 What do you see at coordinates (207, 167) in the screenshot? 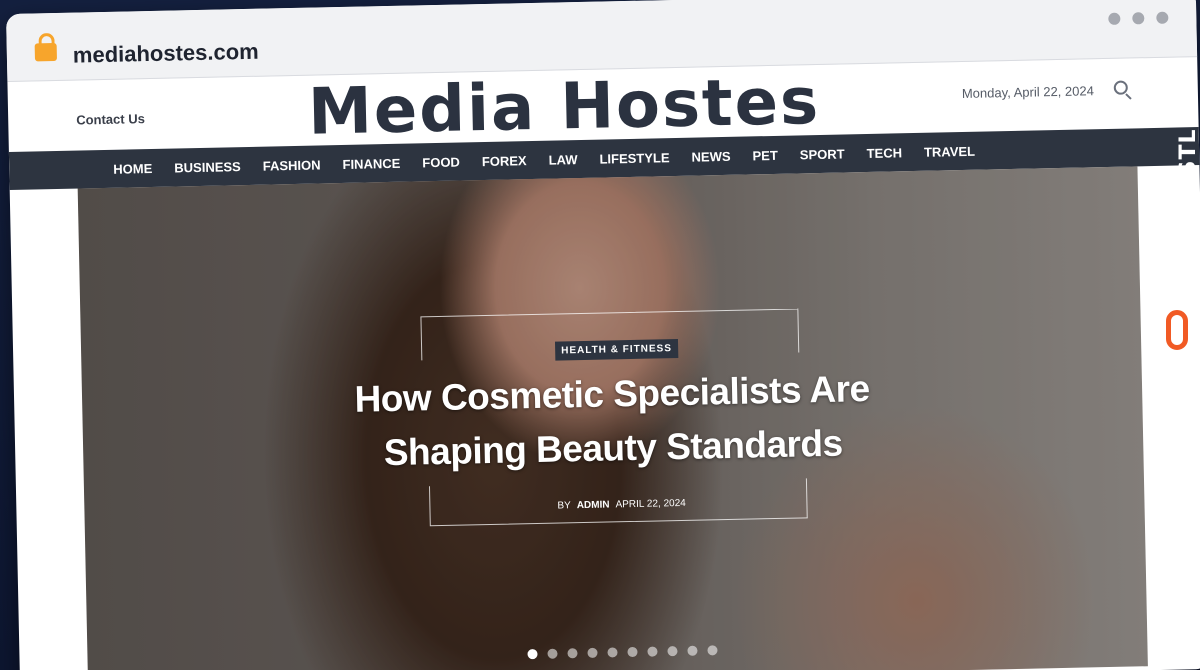
I see `nav-item-business: BUSINESS` at bounding box center [207, 167].